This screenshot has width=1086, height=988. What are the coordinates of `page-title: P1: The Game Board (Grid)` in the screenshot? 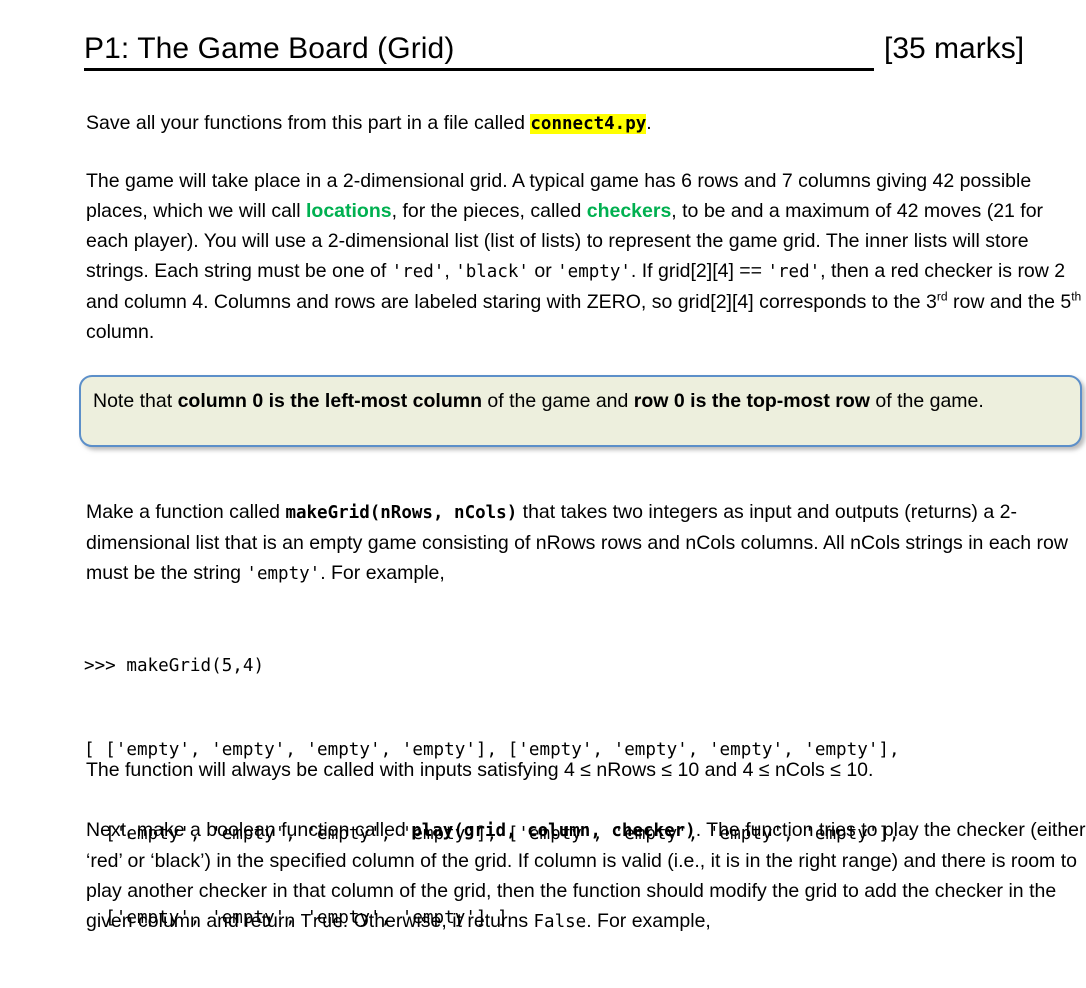 It's located at (479, 50).